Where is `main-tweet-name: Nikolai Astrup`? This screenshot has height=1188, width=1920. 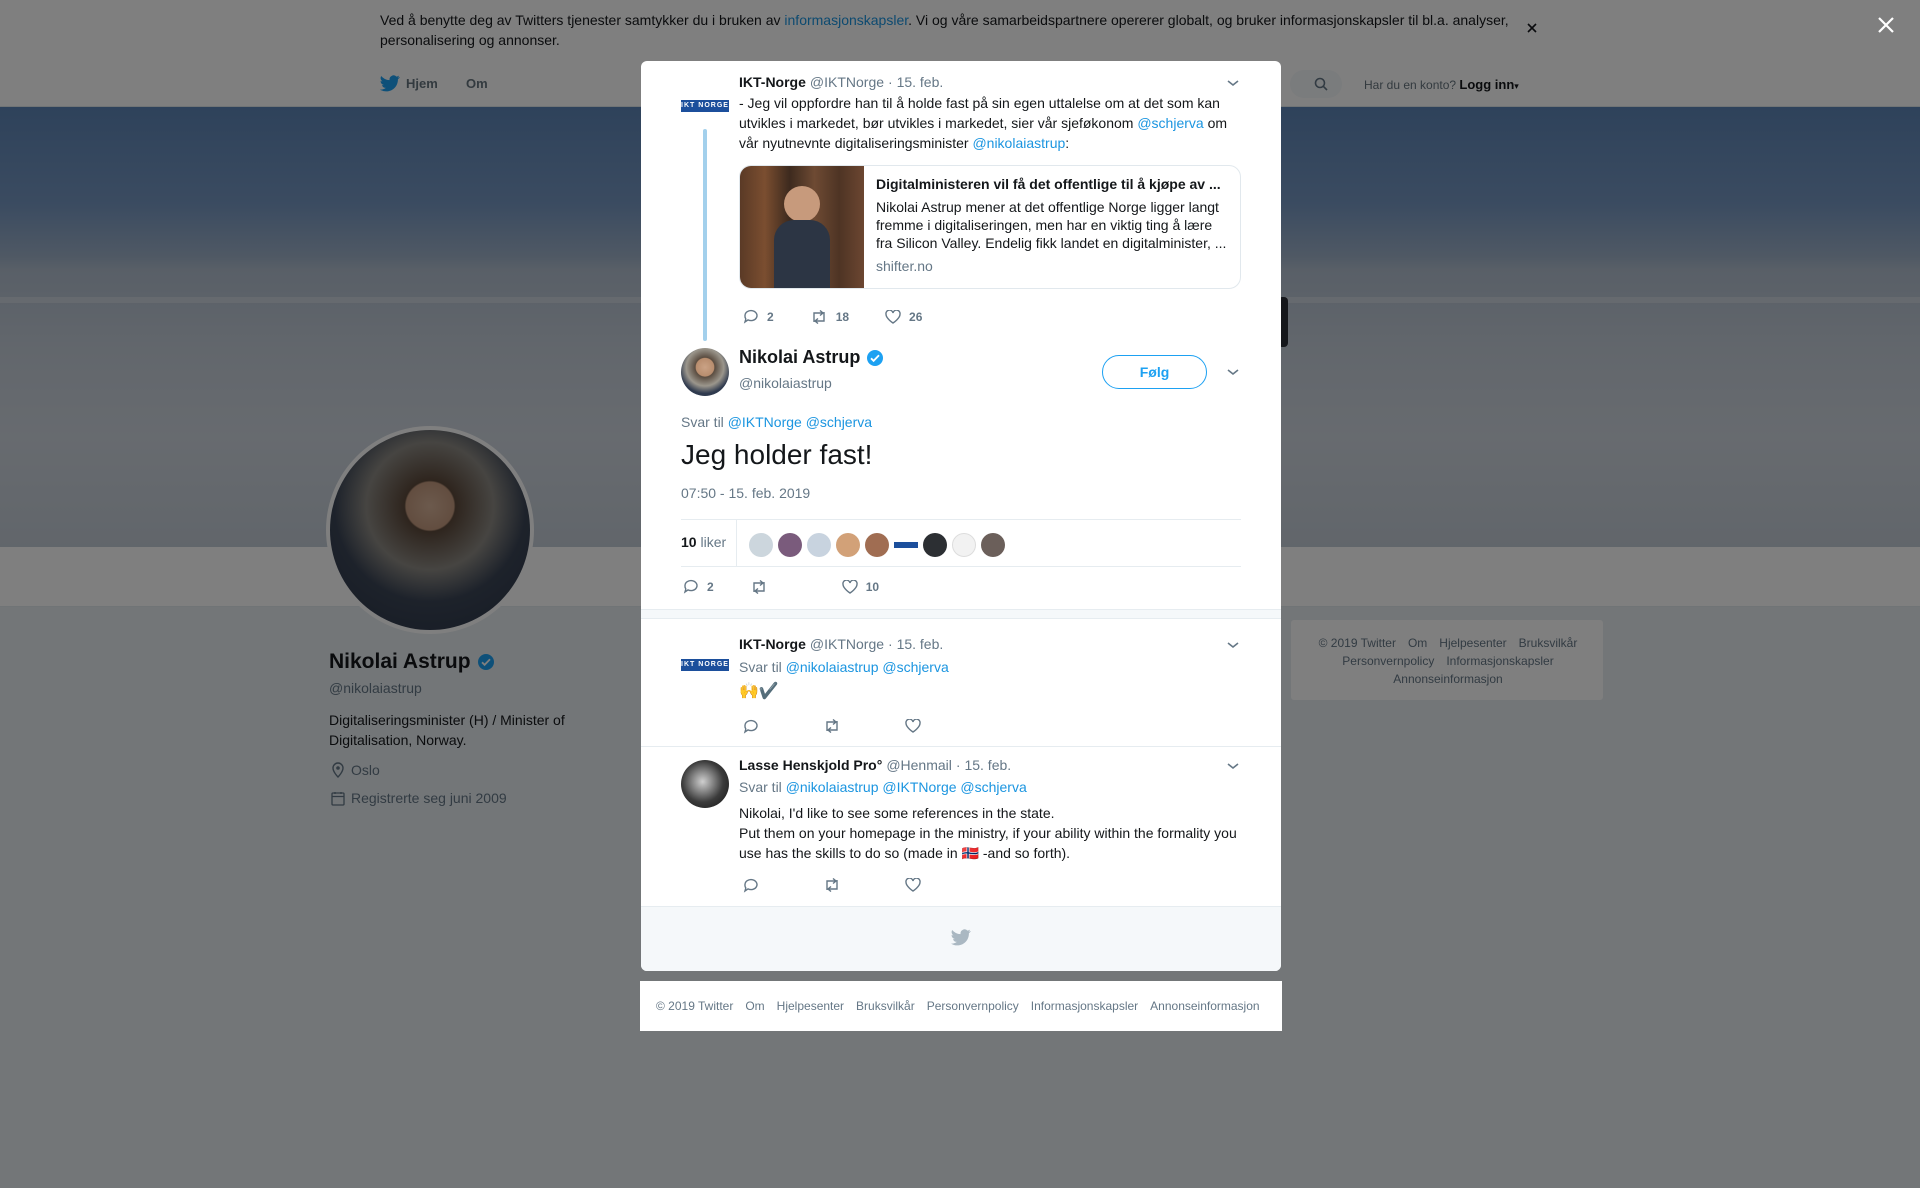
main-tweet-name: Nikolai Astrup is located at coordinates (799, 357).